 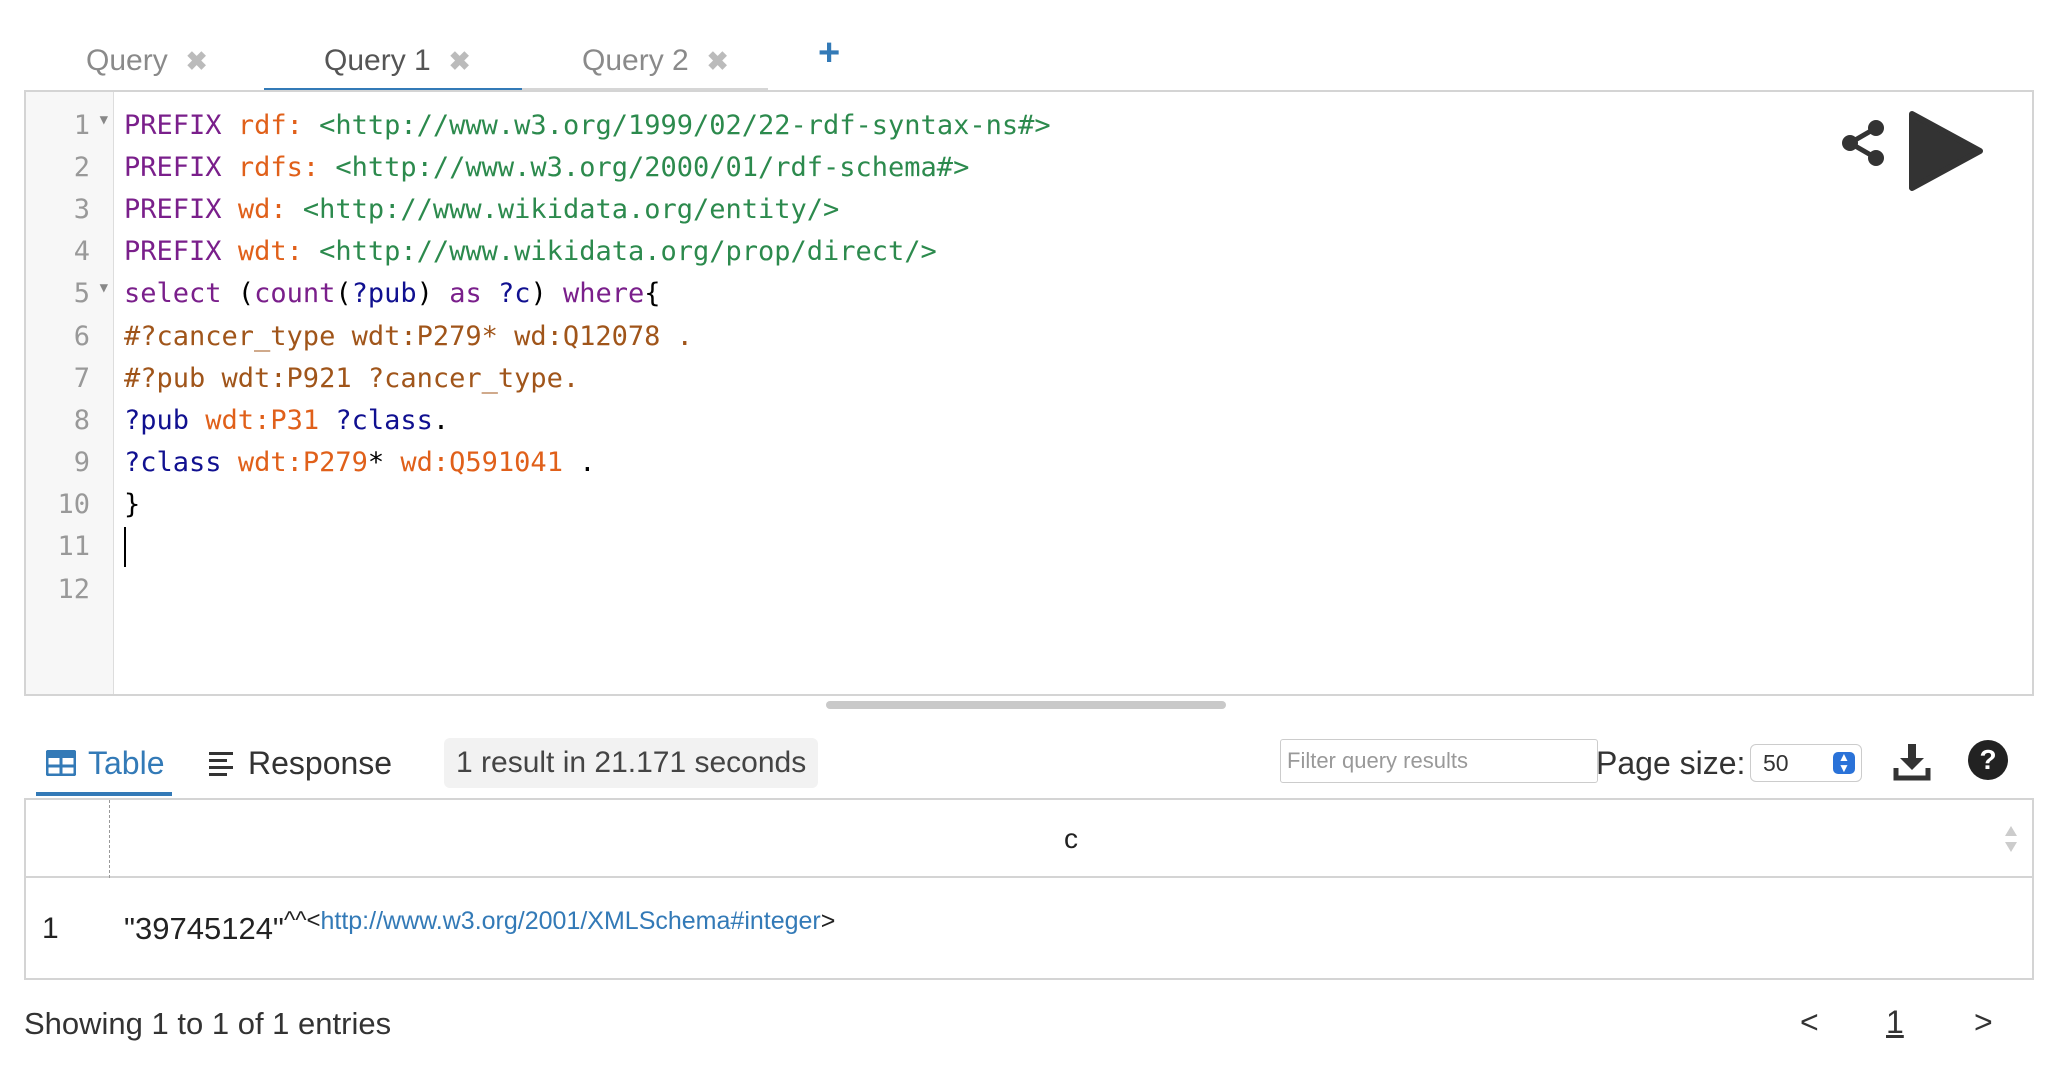 I want to click on tab-label: Response, so click(x=320, y=762).